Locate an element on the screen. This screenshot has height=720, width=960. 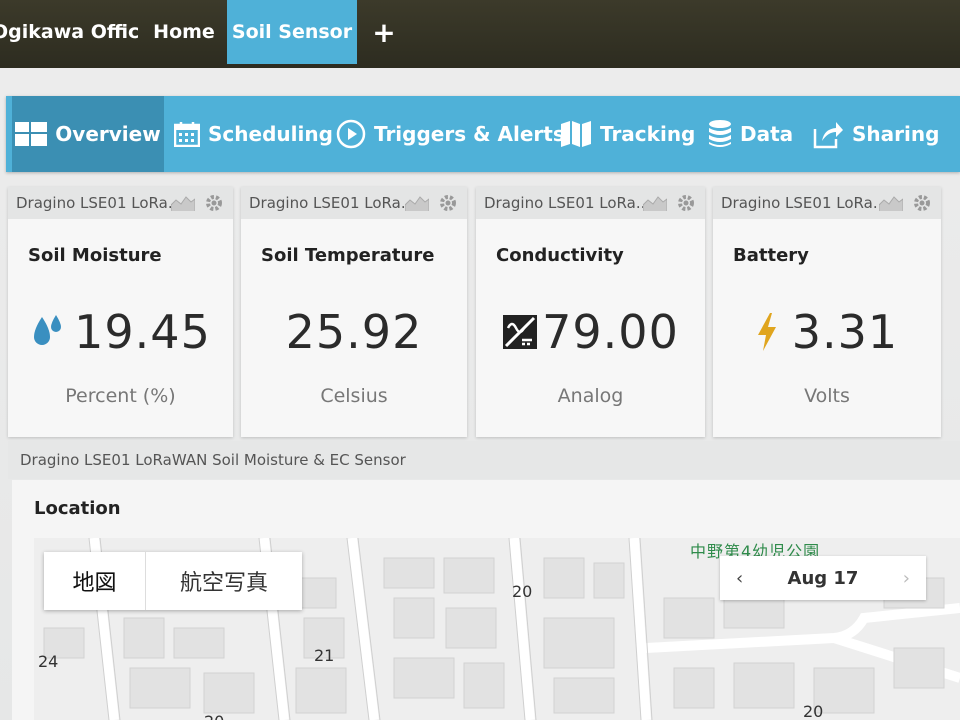
widget-unit: Volts is located at coordinates (827, 396).